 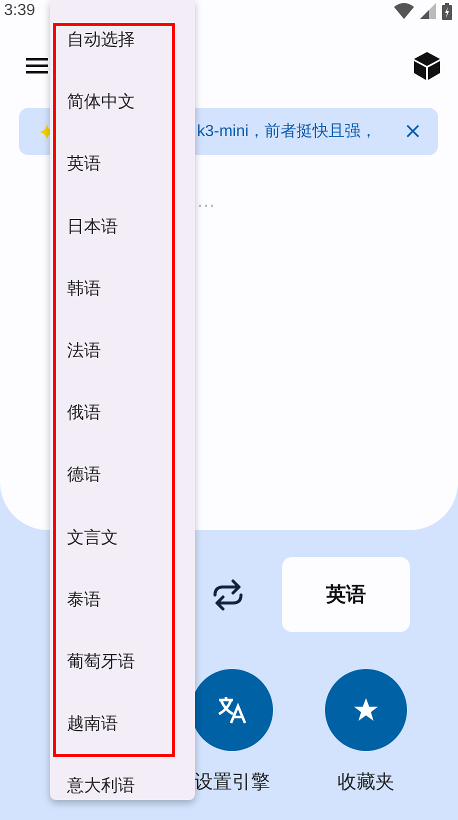 What do you see at coordinates (101, 786) in the screenshot?
I see `menu-item: 意大利语` at bounding box center [101, 786].